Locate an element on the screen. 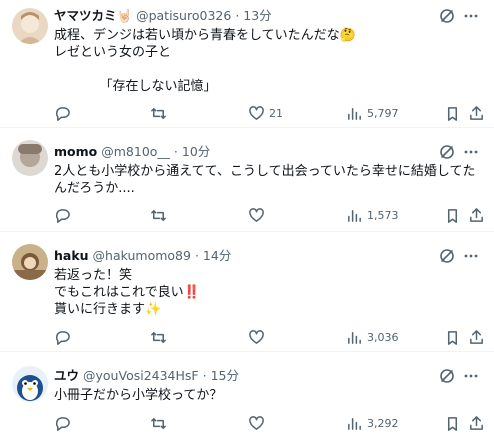 This screenshot has height=443, width=494. reply-header: momo @m810o__ · 10分 is located at coordinates (132, 152).